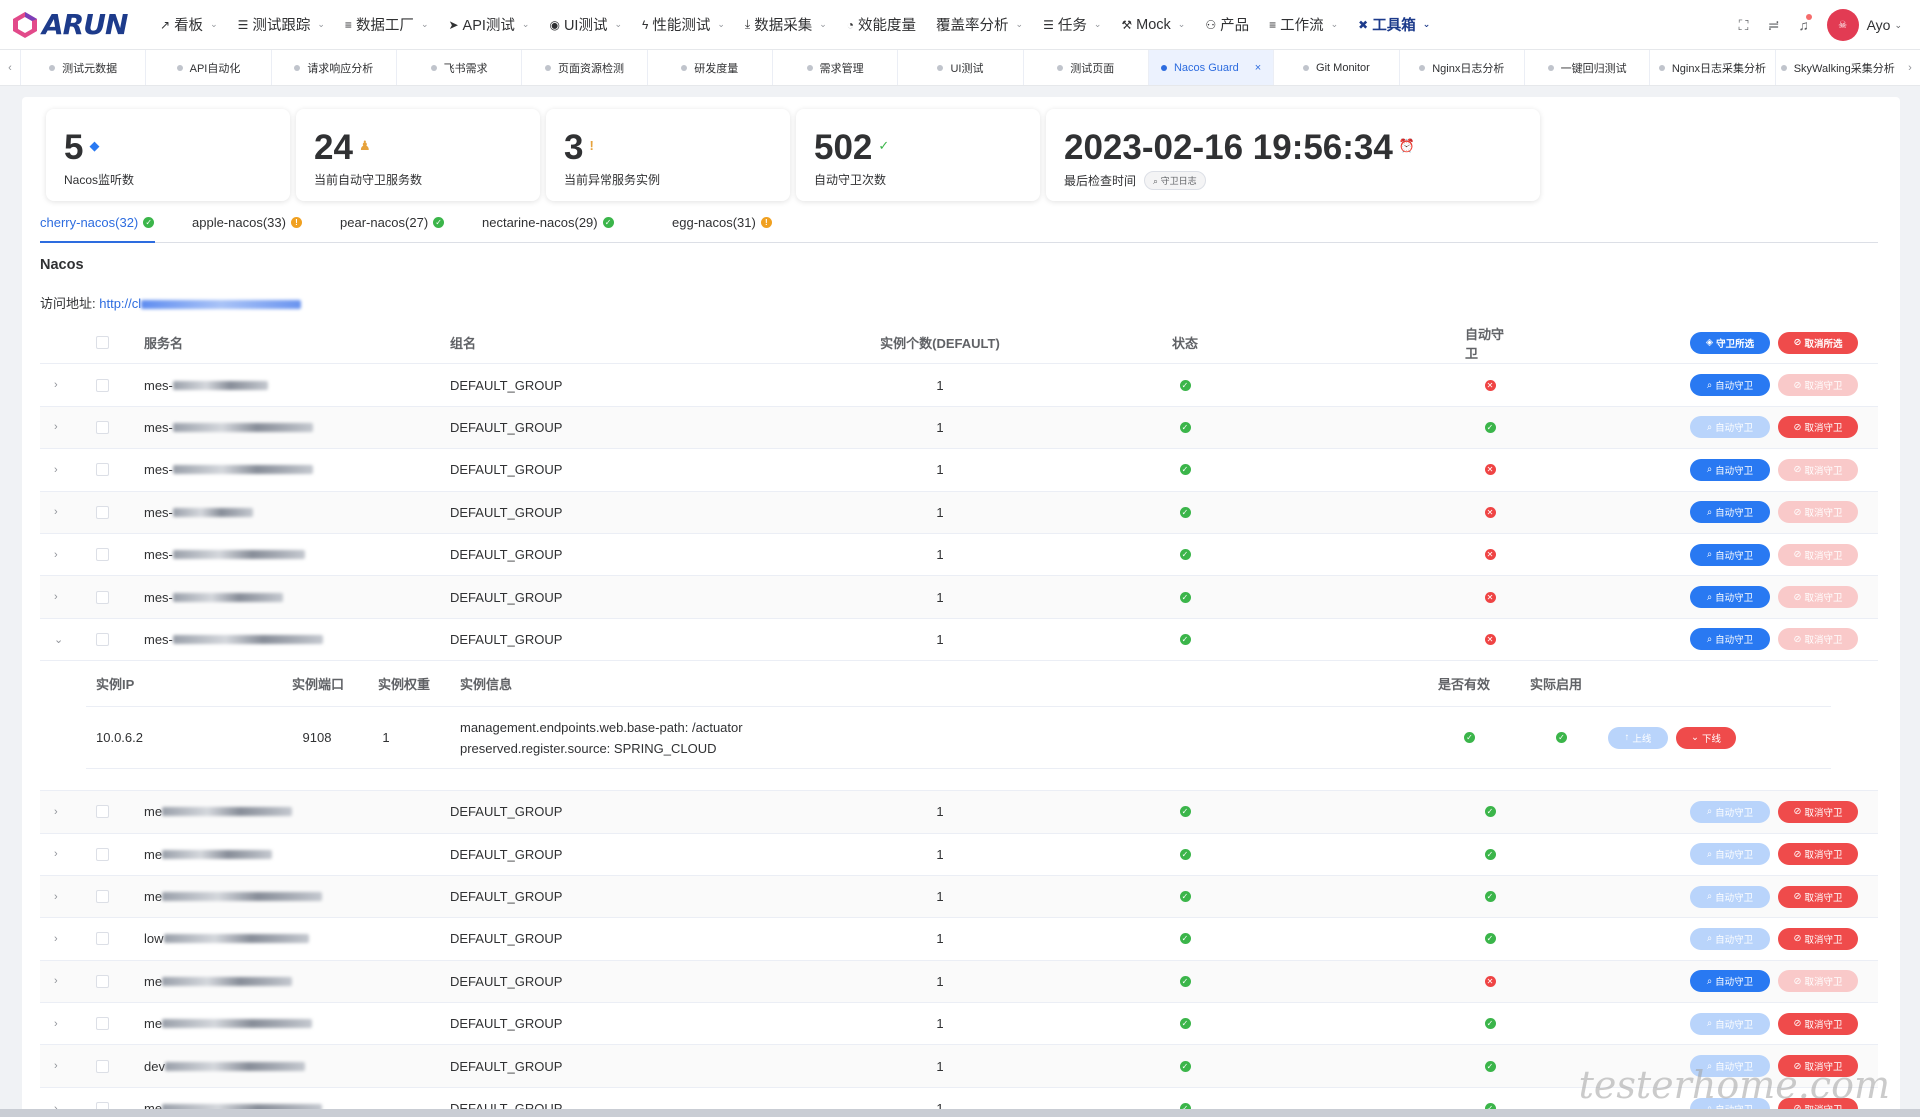 The height and width of the screenshot is (1117, 1920). I want to click on guard-selected-button: ◈ 守卫所选, so click(1730, 342).